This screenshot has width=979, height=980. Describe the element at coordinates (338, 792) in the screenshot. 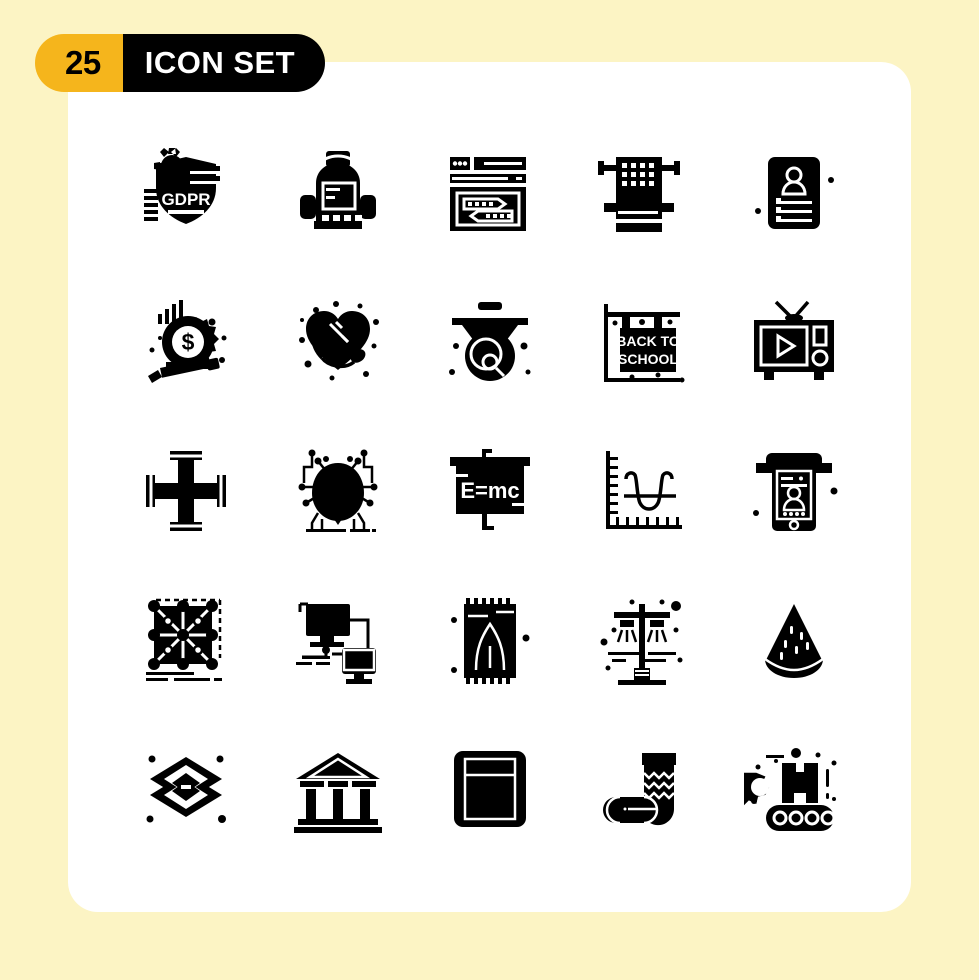

I see `bank-building-icon` at that location.